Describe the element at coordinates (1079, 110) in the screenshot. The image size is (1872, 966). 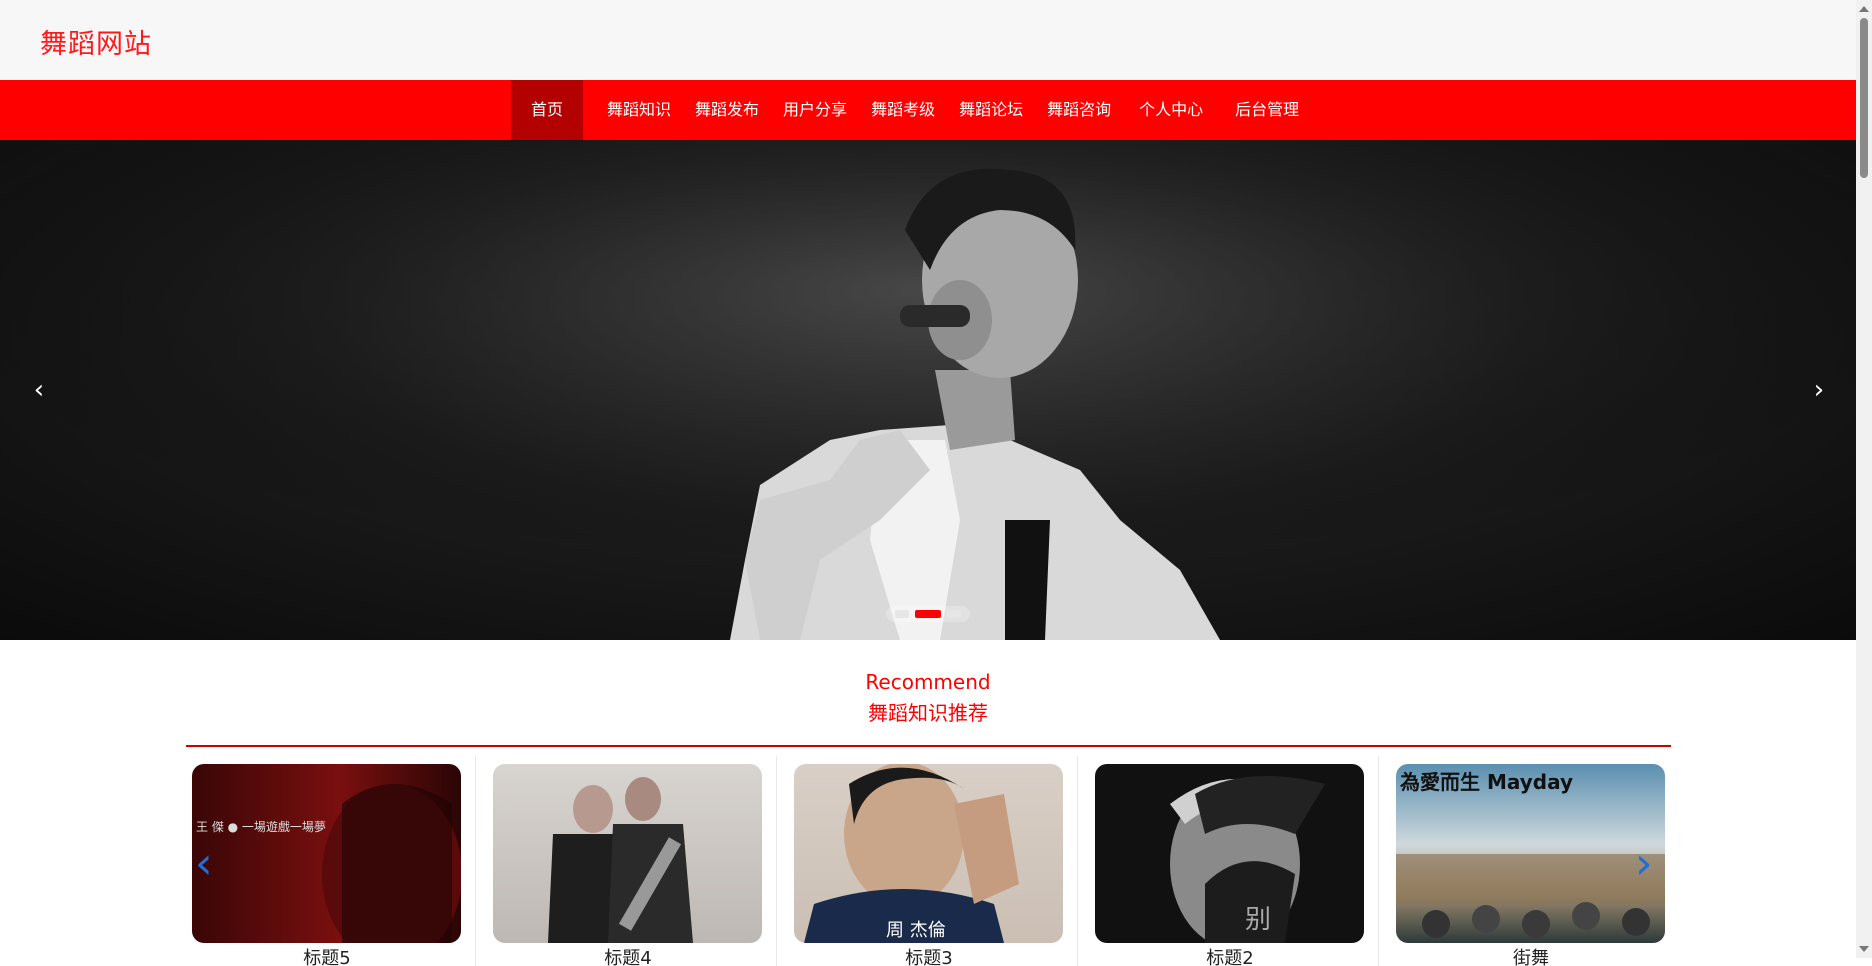
I see `nav-item-dance-consult: 舞蹈咨询` at that location.